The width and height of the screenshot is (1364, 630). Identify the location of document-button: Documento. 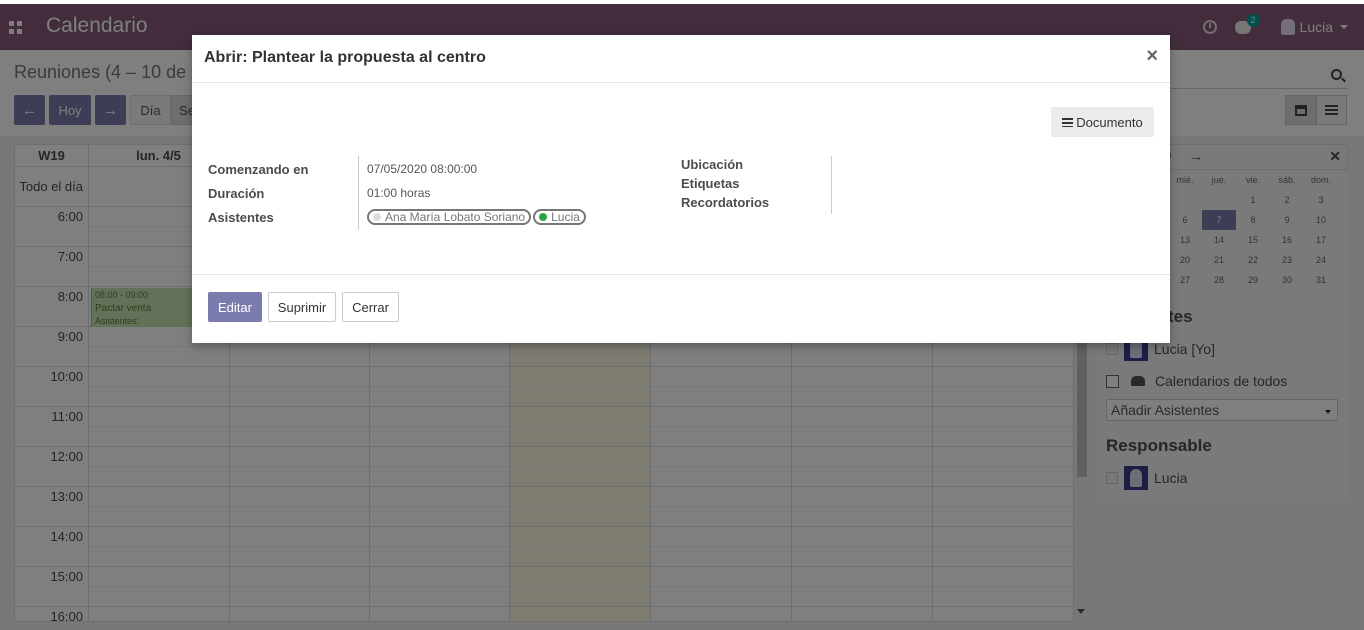
(1102, 122).